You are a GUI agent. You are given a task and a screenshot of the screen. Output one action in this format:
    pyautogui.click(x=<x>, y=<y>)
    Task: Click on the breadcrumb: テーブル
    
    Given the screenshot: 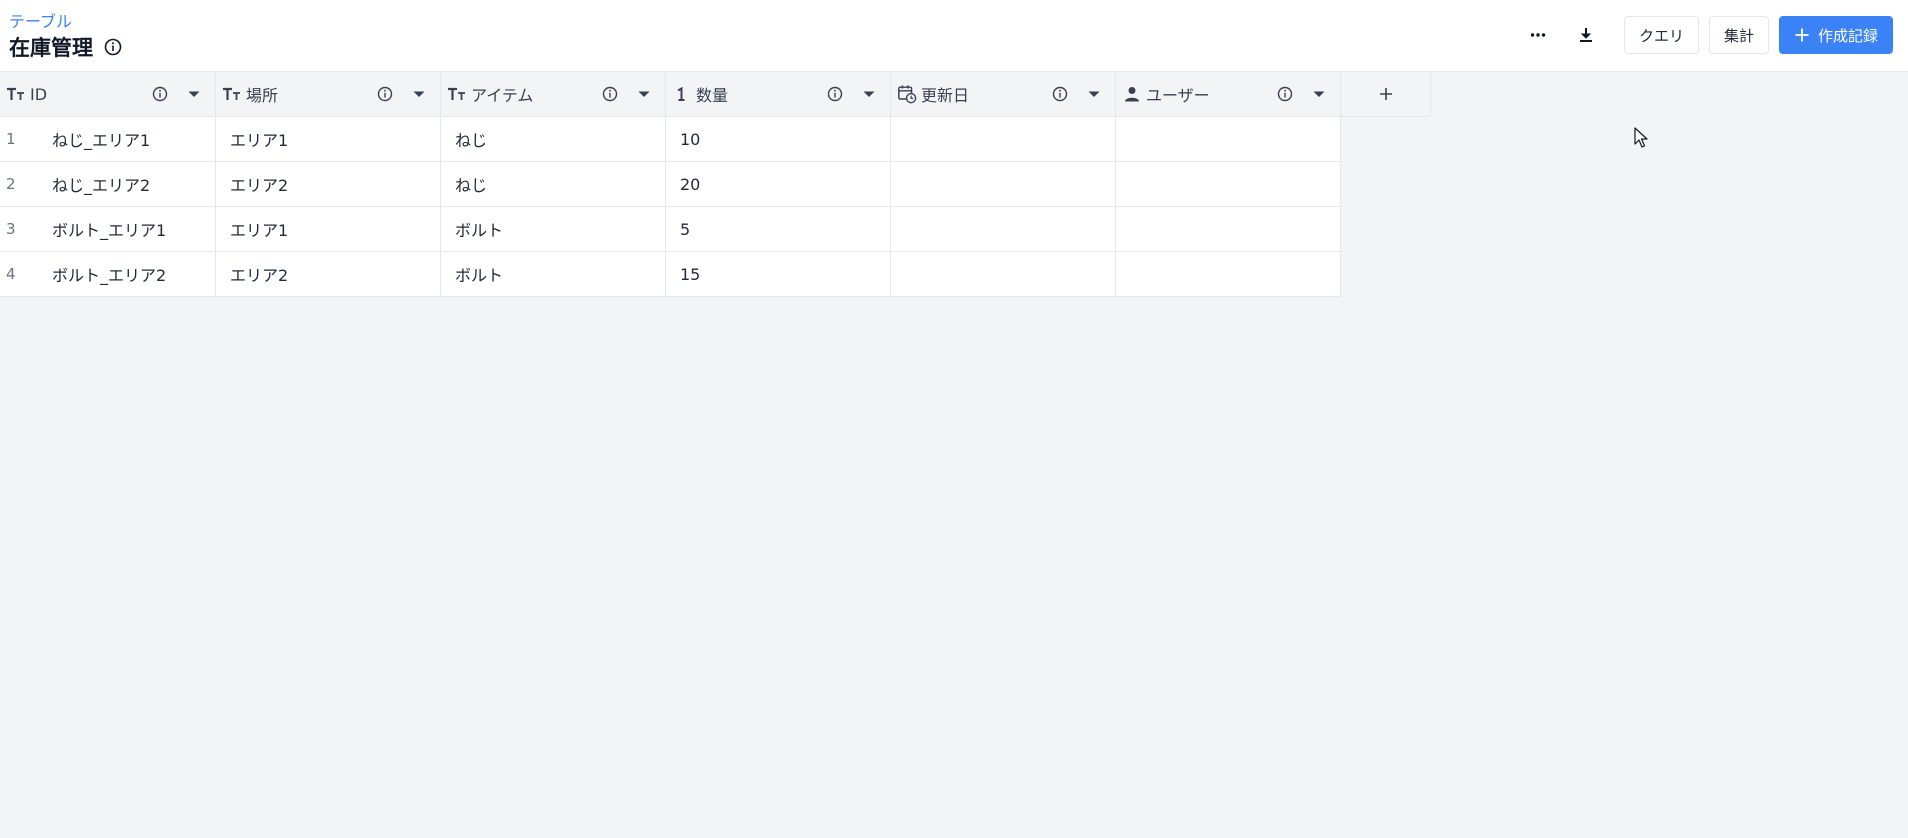 What is the action you would take?
    pyautogui.click(x=40, y=20)
    